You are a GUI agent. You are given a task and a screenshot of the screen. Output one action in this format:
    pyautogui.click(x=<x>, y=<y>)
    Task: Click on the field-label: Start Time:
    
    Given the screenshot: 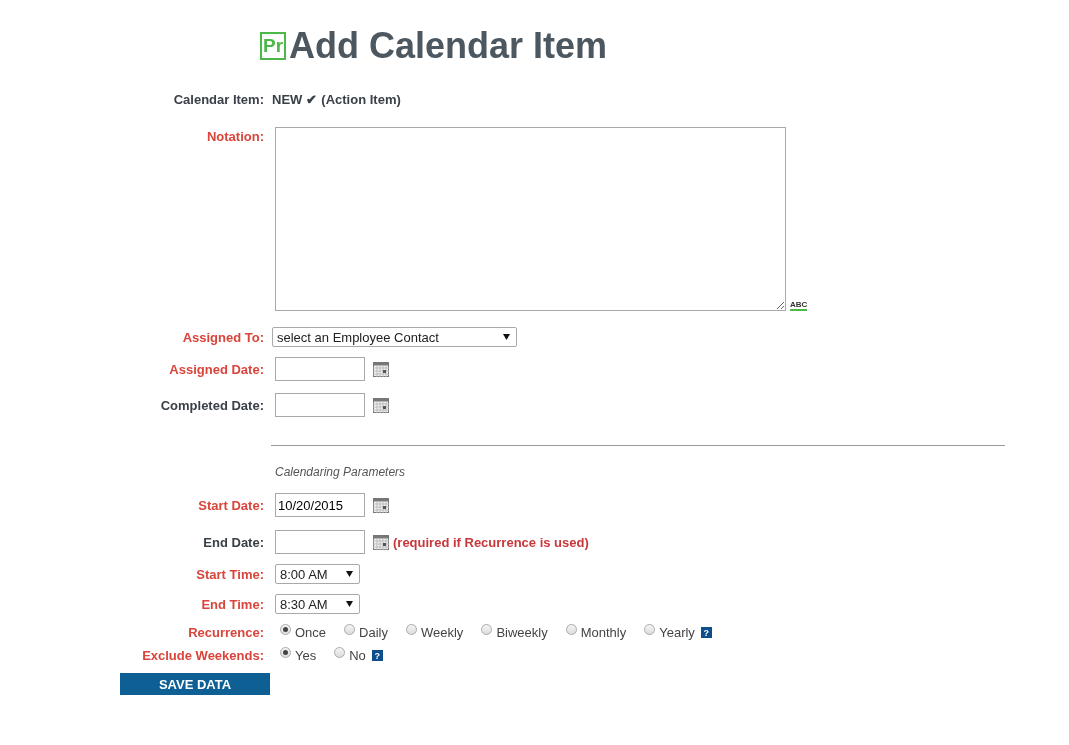 What is the action you would take?
    pyautogui.click(x=230, y=574)
    